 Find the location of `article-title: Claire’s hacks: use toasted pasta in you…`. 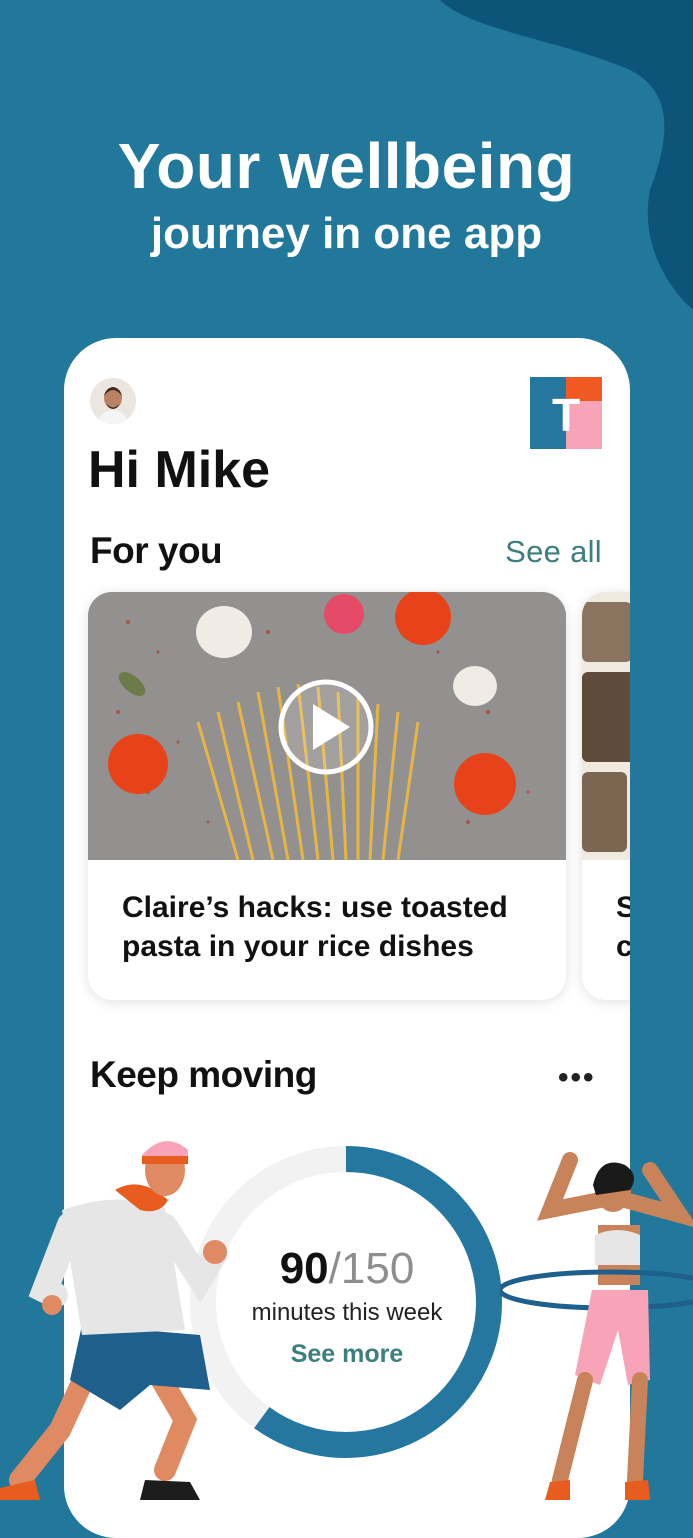

article-title: Claire’s hacks: use toasted pasta in you… is located at coordinates (315, 927).